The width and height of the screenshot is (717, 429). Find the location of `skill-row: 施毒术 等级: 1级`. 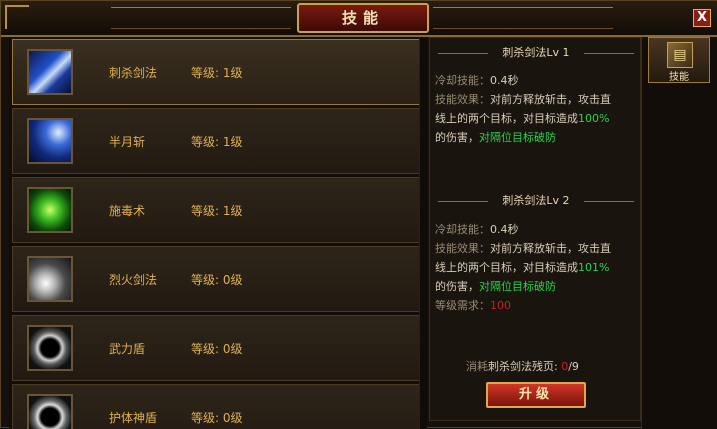

skill-row: 施毒术 等级: 1级 is located at coordinates (218, 210).